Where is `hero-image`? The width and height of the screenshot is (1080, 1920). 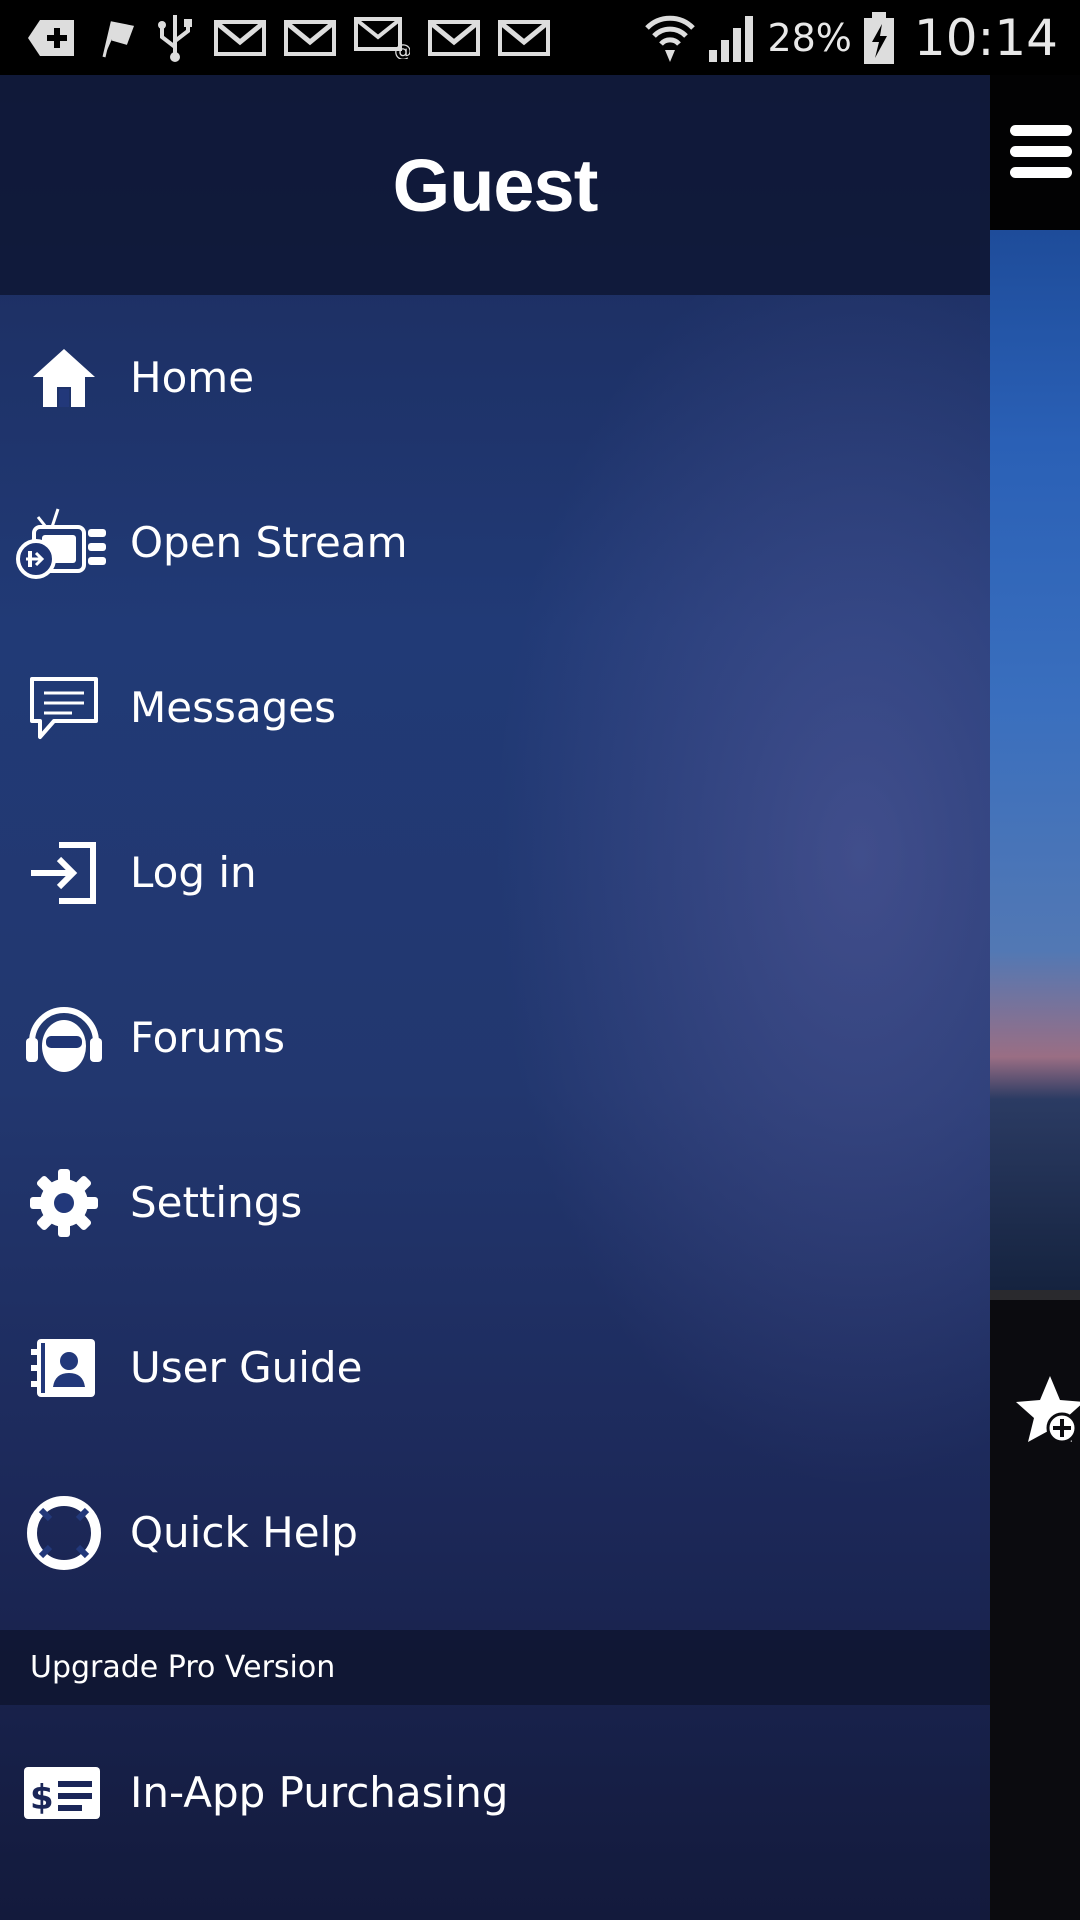
hero-image is located at coordinates (1035, 760).